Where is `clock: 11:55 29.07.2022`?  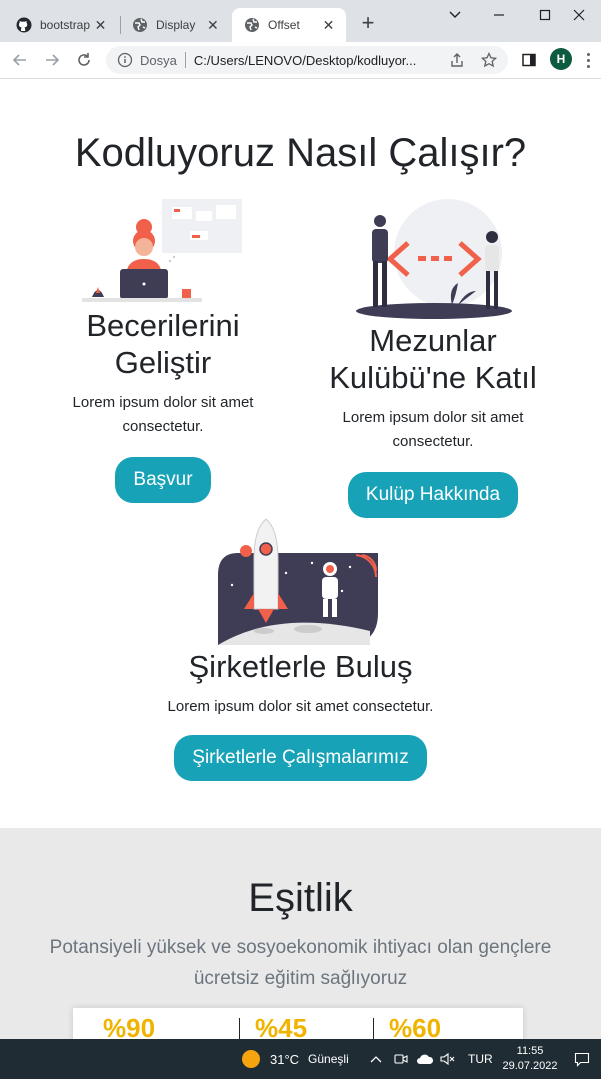 clock: 11:55 29.07.2022 is located at coordinates (530, 1059).